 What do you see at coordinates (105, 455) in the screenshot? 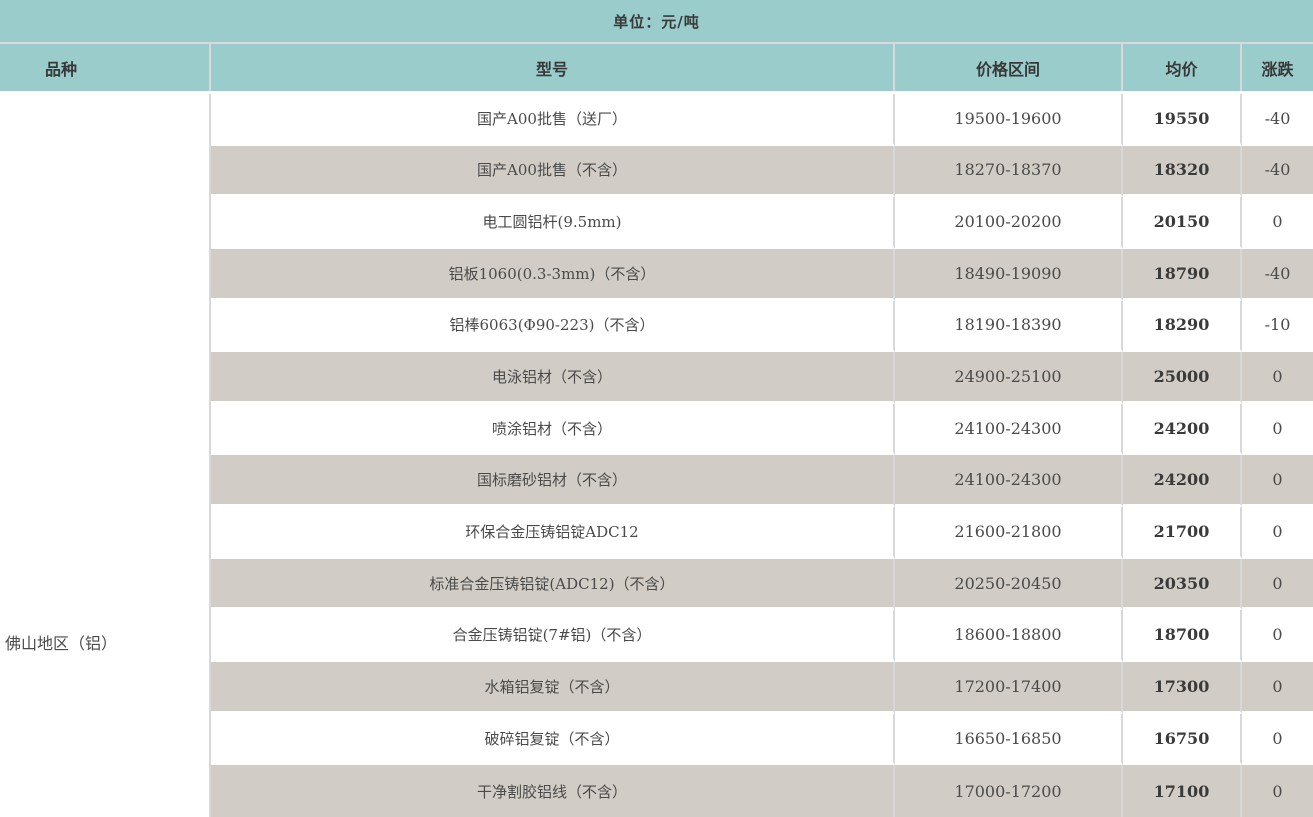
I see `region-cell: 佛山地区（铝）` at bounding box center [105, 455].